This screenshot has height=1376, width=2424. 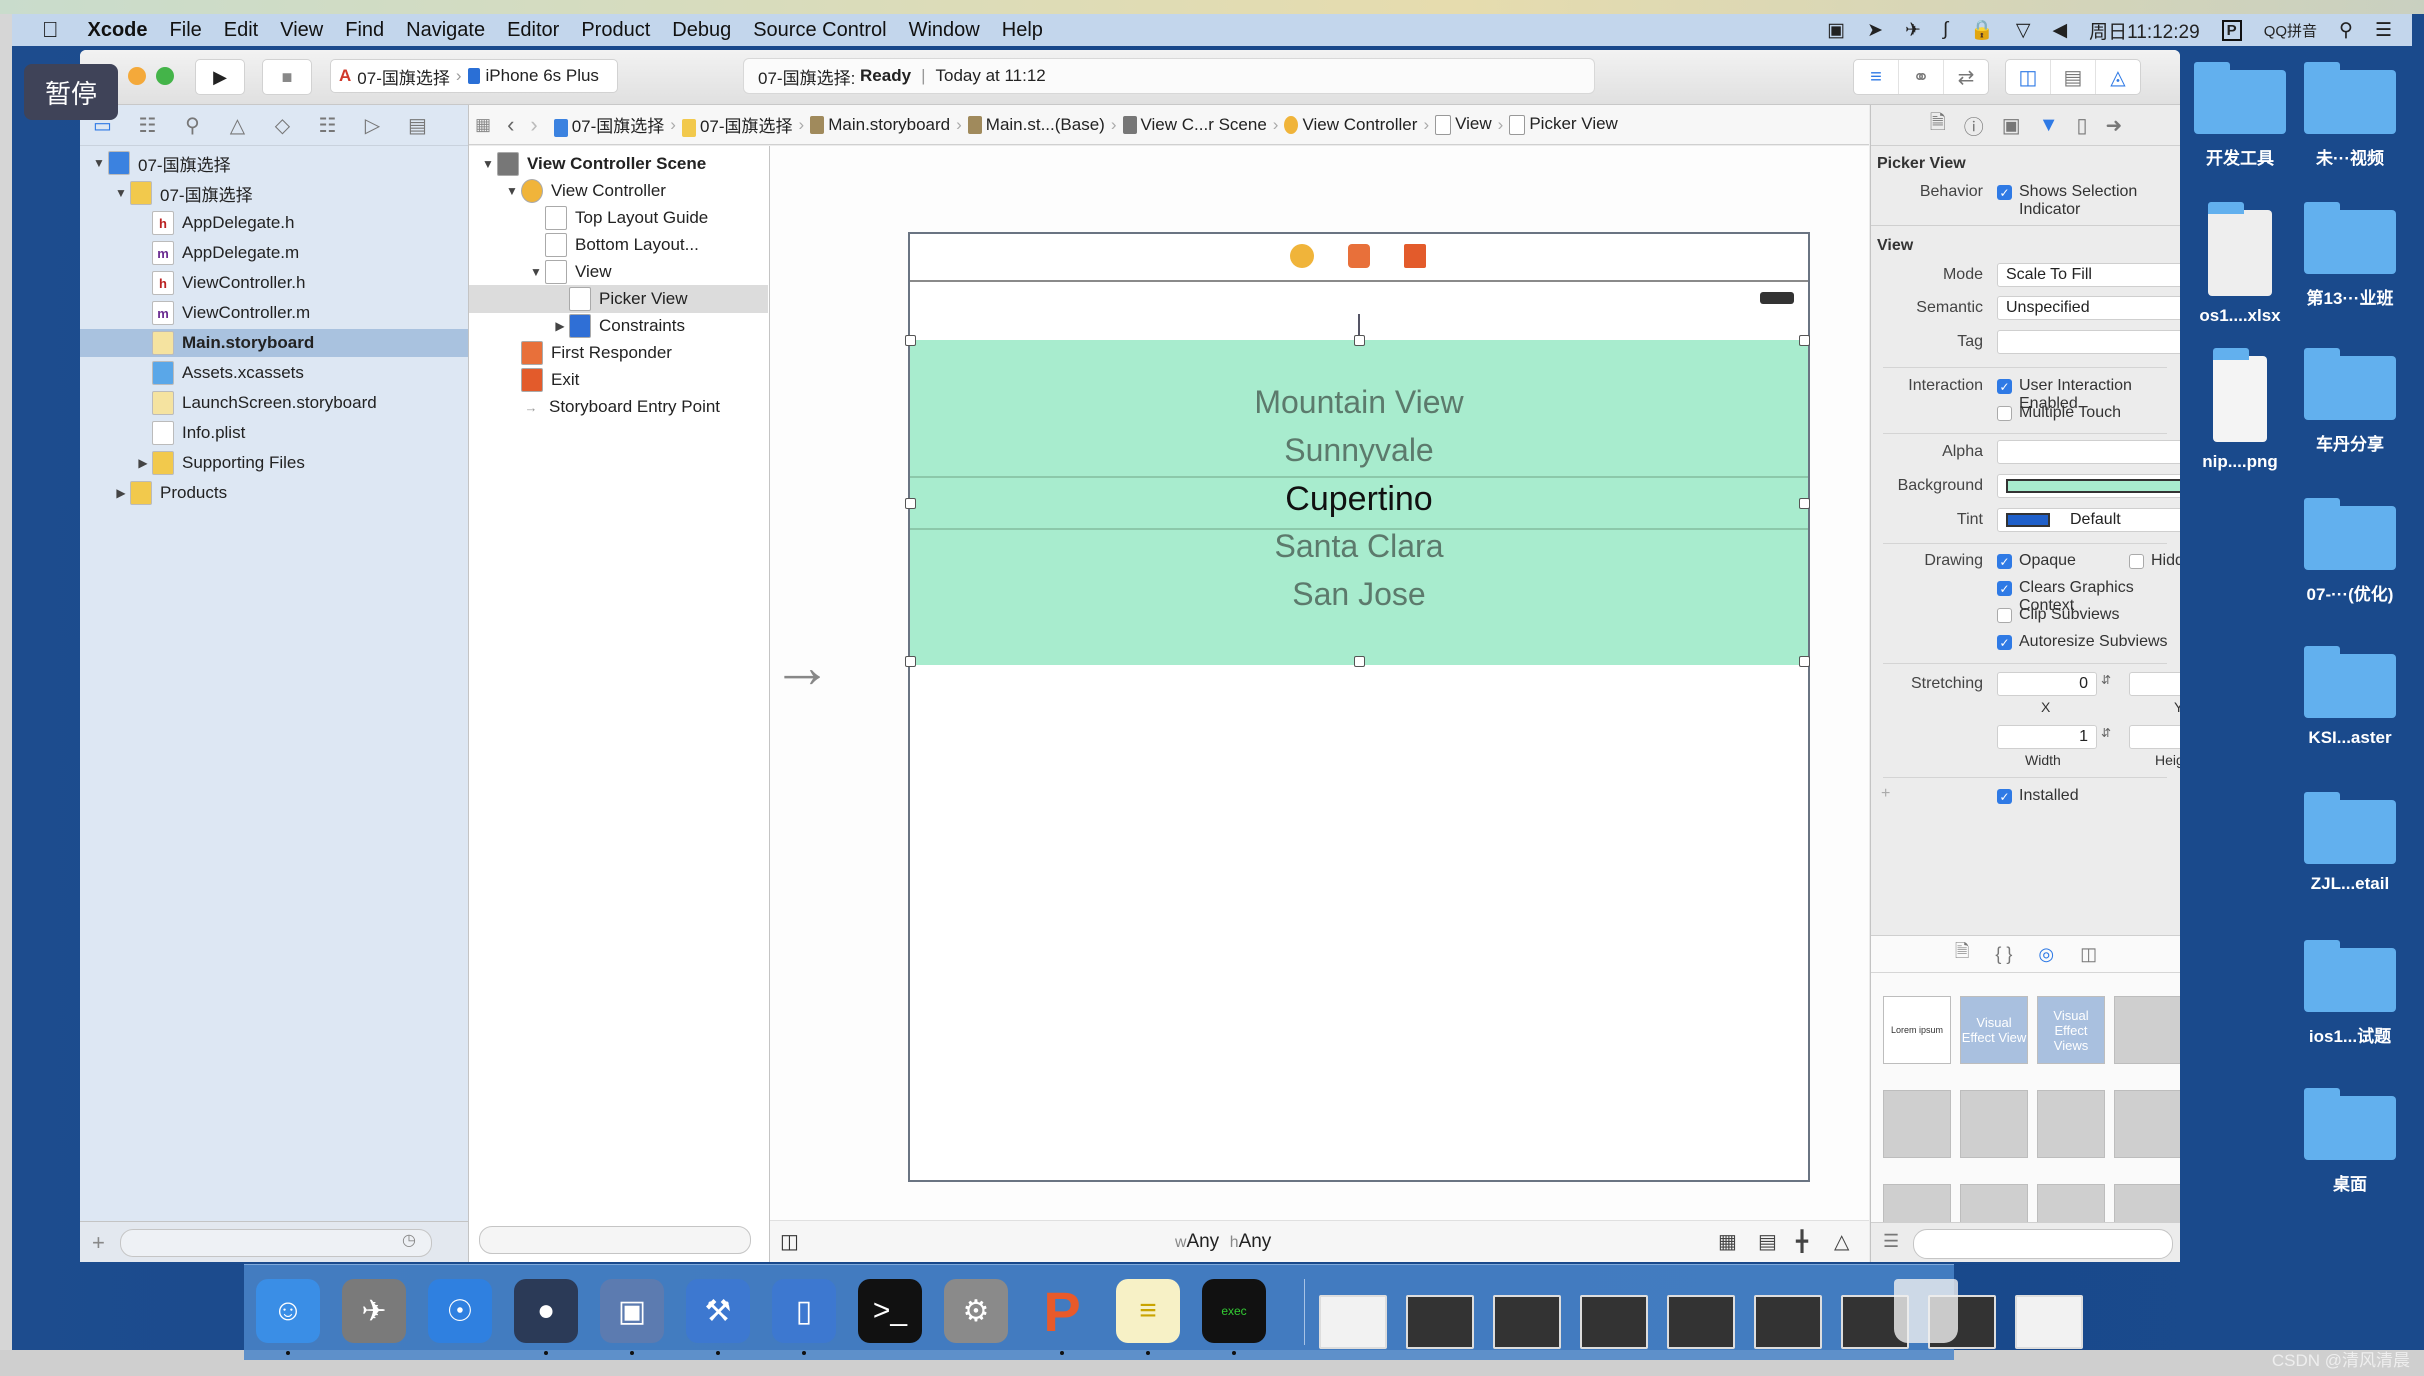 I want to click on volume-icon: ◀, so click(x=2059, y=30).